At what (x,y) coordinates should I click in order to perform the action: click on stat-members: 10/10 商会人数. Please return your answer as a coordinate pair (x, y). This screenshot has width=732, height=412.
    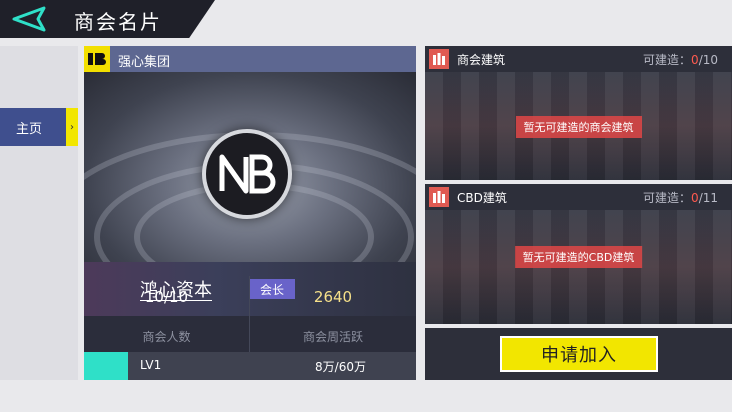
    Looking at the image, I should click on (167, 316).